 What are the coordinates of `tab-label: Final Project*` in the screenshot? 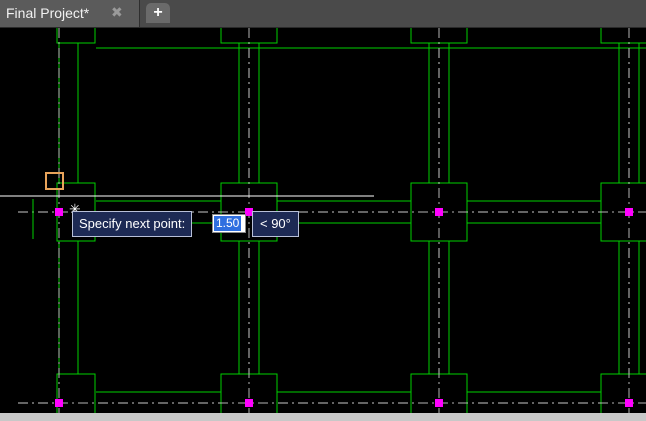 It's located at (48, 13).